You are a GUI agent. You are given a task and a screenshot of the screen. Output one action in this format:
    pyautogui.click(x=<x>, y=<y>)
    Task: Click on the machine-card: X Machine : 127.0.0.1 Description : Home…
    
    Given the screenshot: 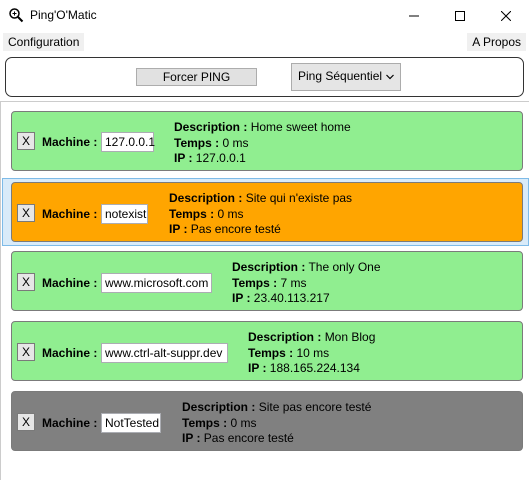 What is the action you would take?
    pyautogui.click(x=267, y=141)
    